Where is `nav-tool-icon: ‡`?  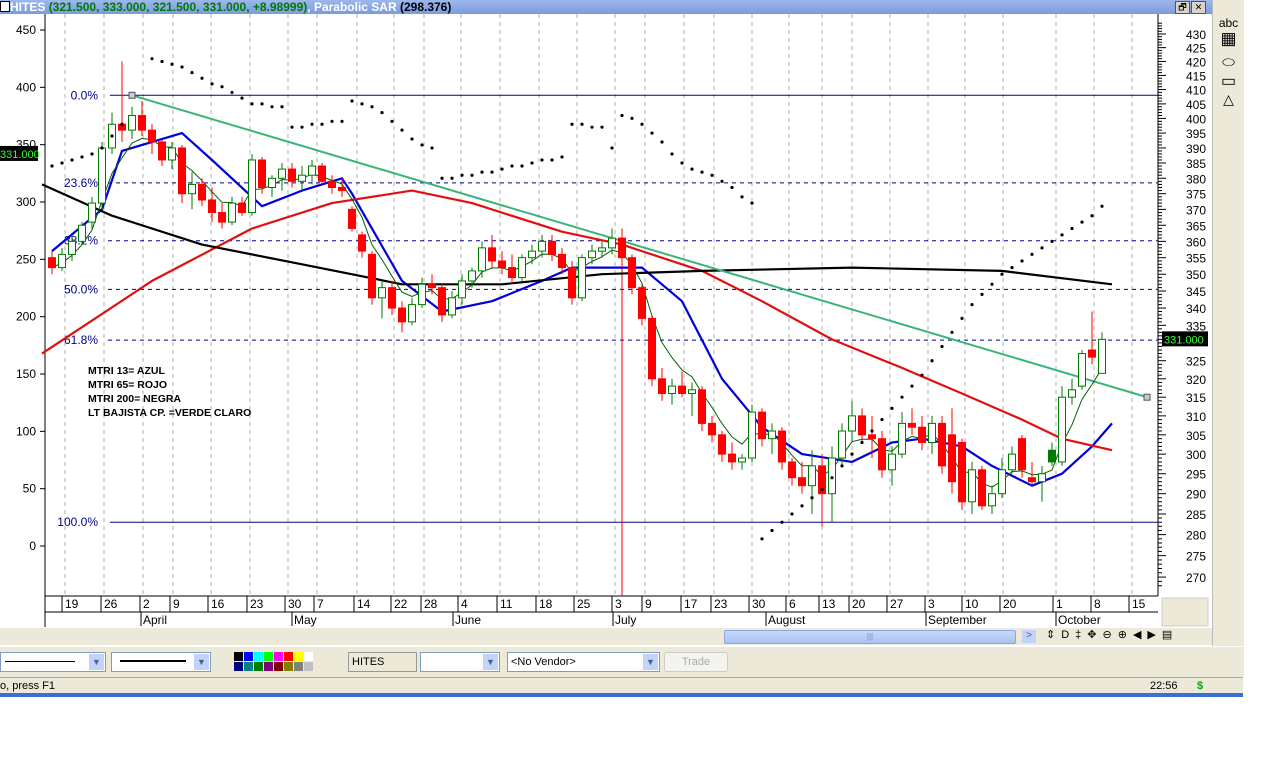 nav-tool-icon: ‡ is located at coordinates (1081, 635).